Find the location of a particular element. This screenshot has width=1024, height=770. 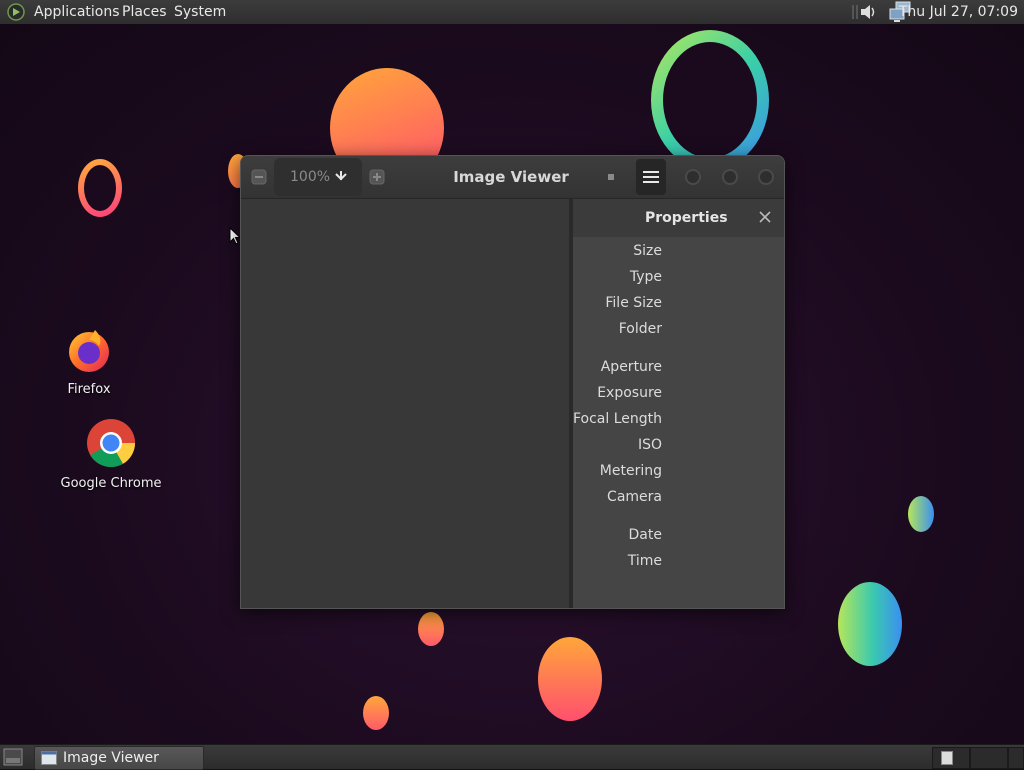

close-properties-icon is located at coordinates (765, 217).